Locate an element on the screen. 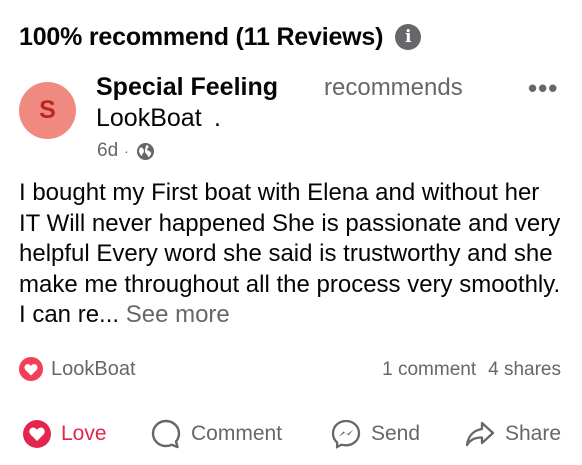  comment-label: Comment is located at coordinates (237, 433).